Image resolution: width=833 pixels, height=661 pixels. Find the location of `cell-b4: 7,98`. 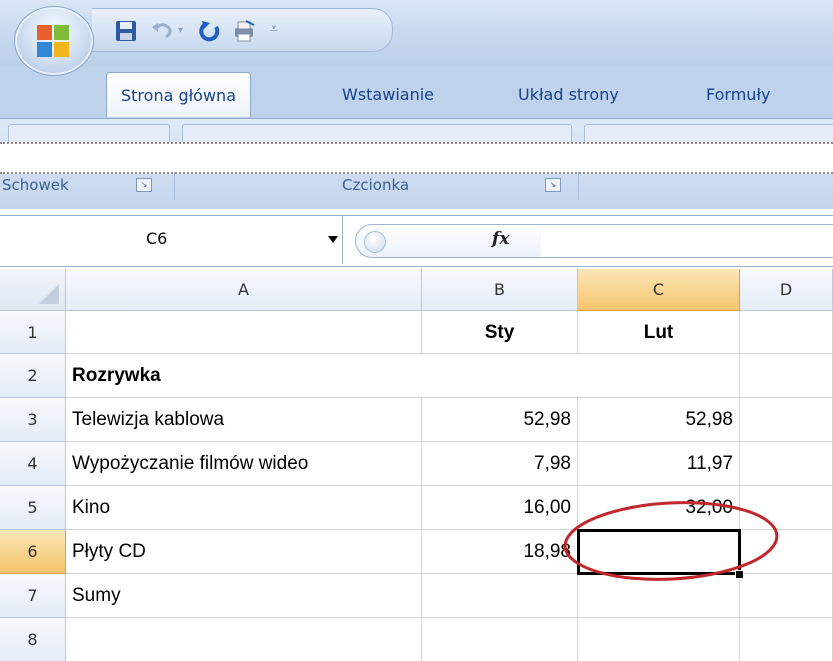

cell-b4: 7,98 is located at coordinates (500, 464).